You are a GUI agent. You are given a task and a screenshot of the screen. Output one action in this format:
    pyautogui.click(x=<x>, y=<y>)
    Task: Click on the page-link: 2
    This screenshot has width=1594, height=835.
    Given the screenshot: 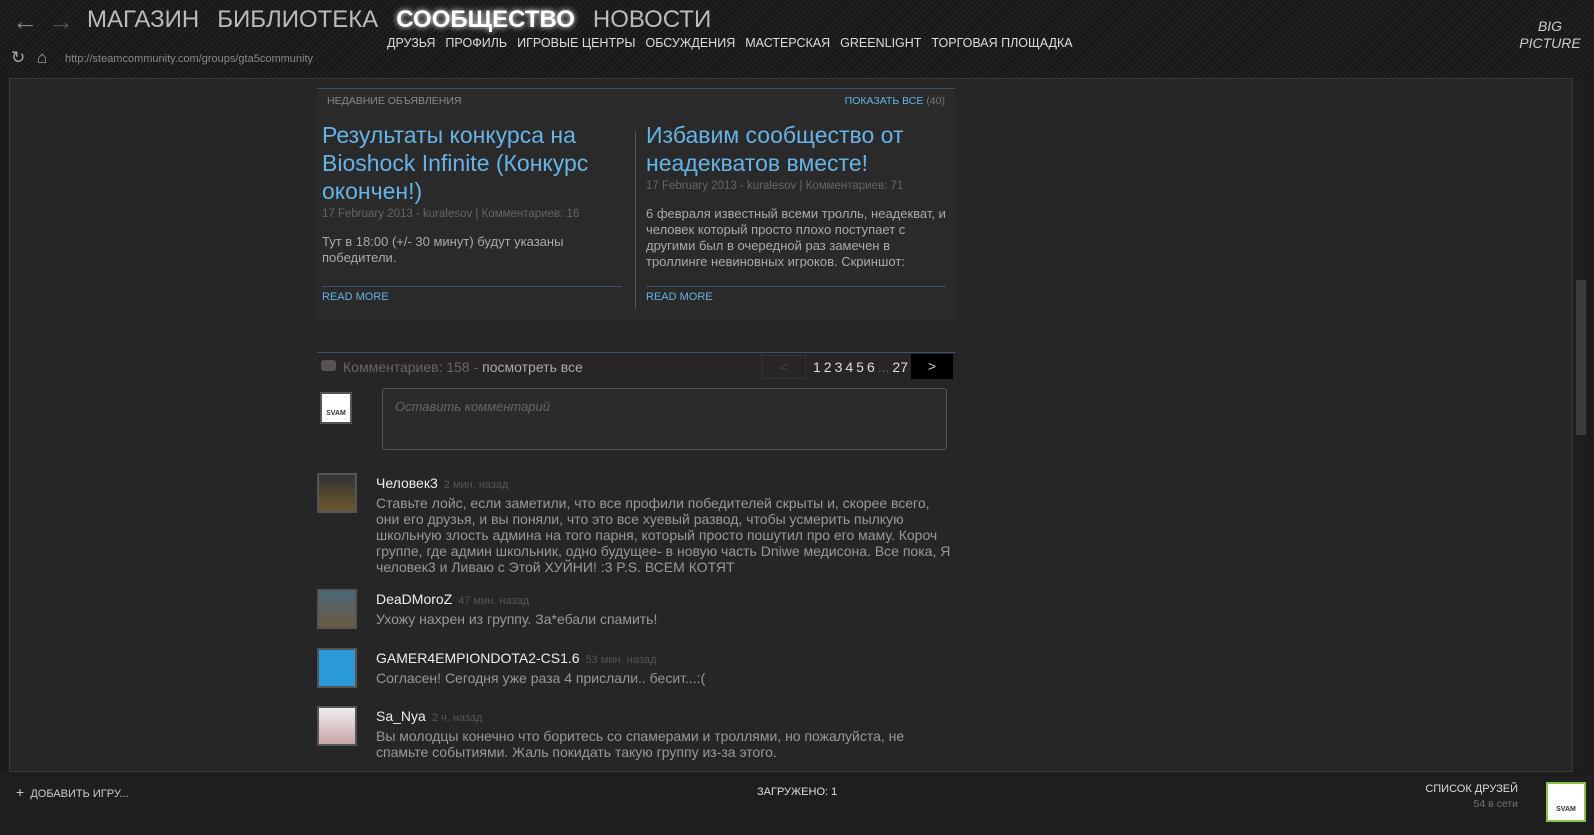 What is the action you would take?
    pyautogui.click(x=828, y=367)
    